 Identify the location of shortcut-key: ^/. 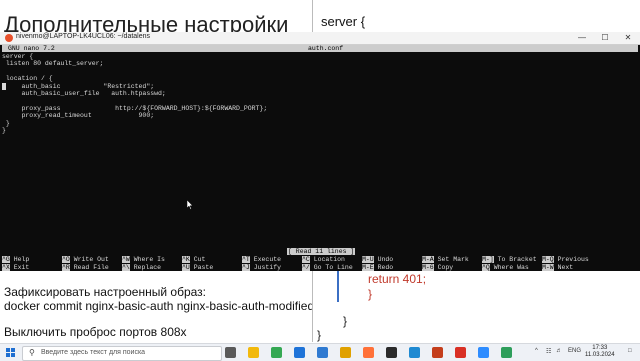
(306, 267).